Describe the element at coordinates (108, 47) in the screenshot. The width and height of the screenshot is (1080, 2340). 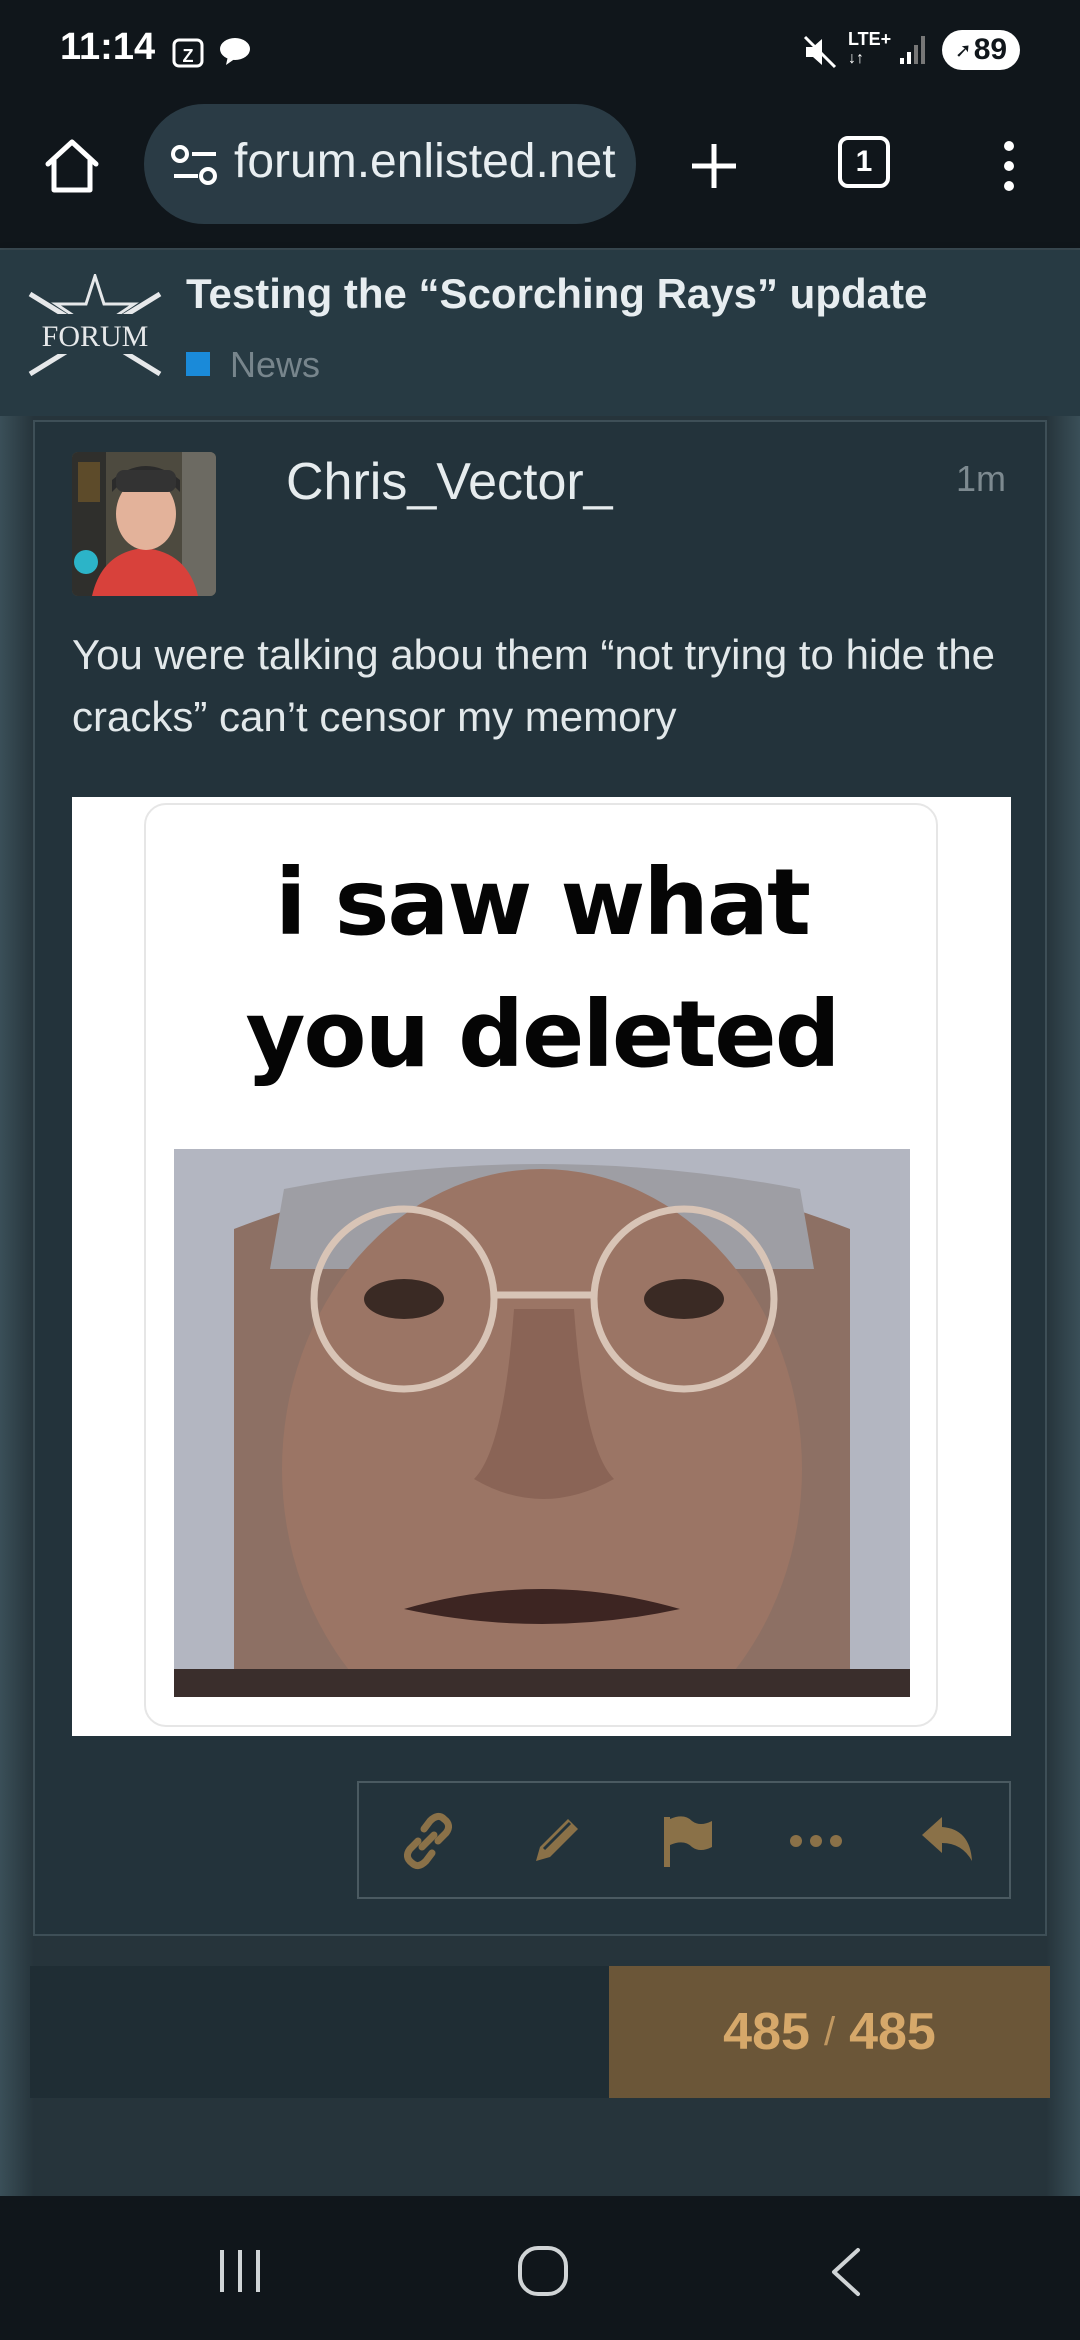
I see `status-time: 11:14` at that location.